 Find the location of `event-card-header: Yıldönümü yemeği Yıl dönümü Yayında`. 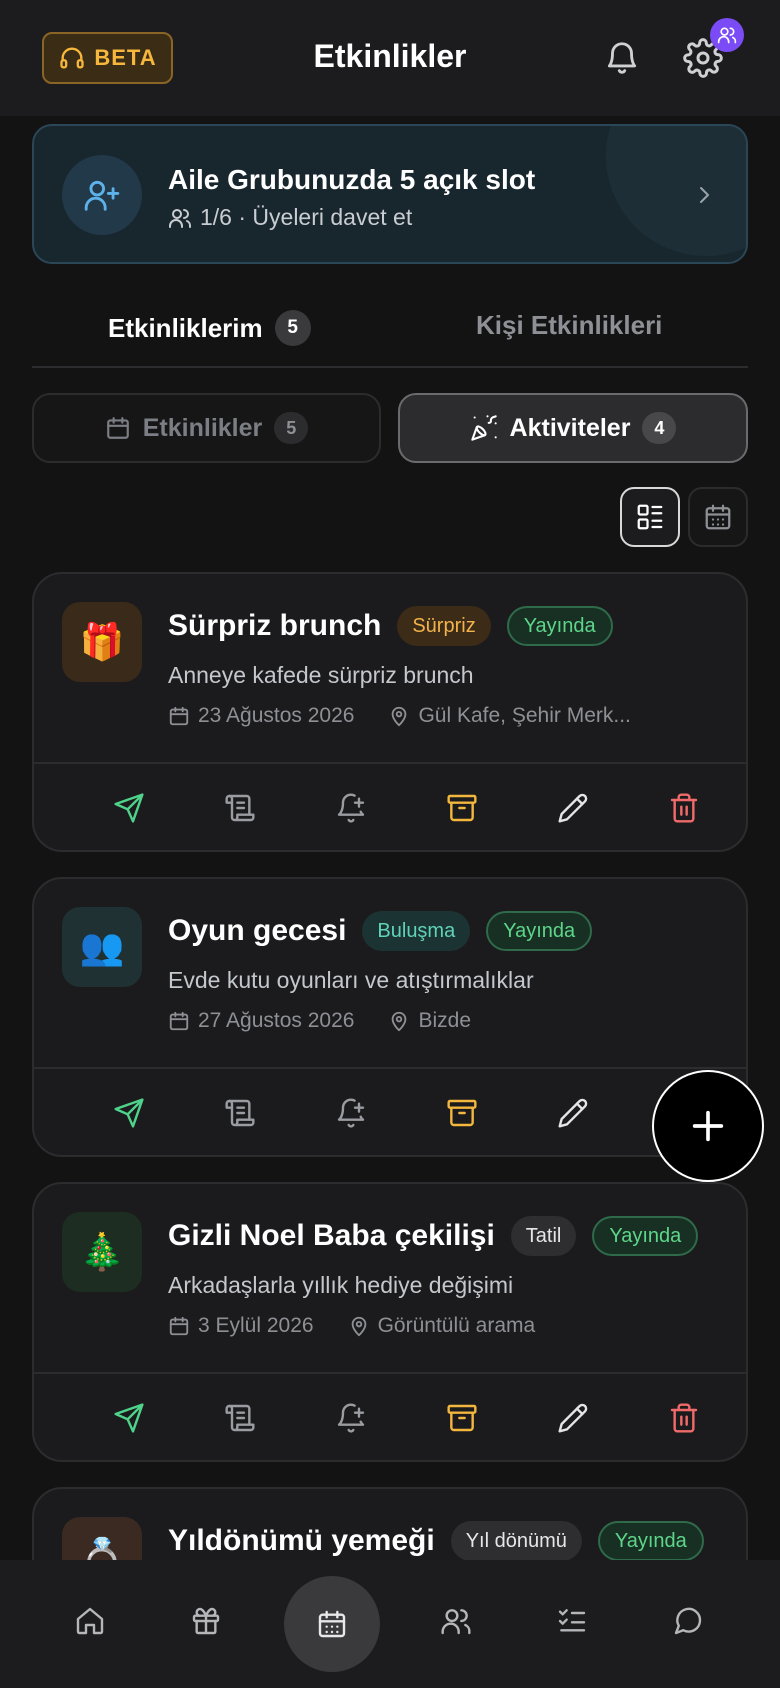

event-card-header: Yıldönümü yemeği Yıl dönümü Yayında is located at coordinates (436, 1541).